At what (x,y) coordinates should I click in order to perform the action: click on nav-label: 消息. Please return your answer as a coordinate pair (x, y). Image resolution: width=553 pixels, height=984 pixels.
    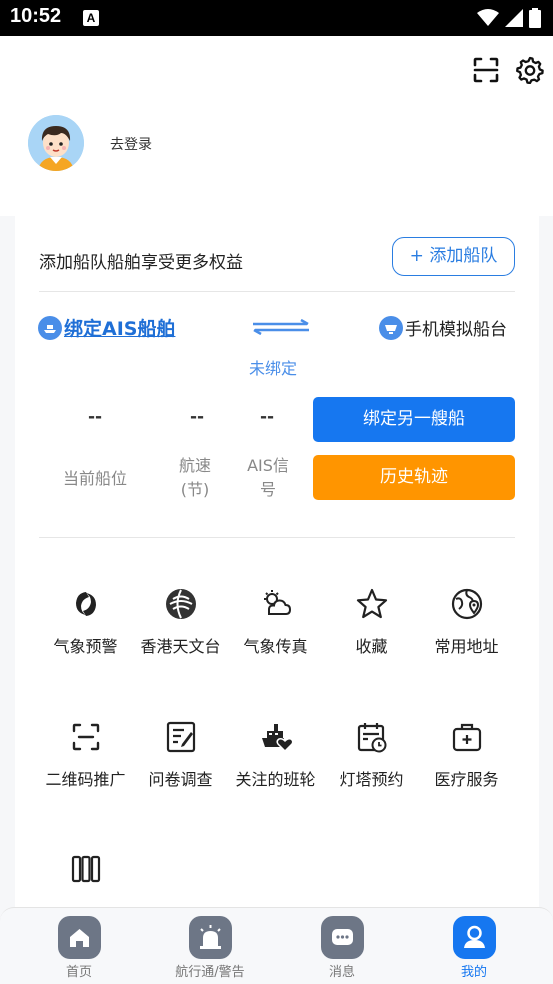
    Looking at the image, I should click on (341, 972).